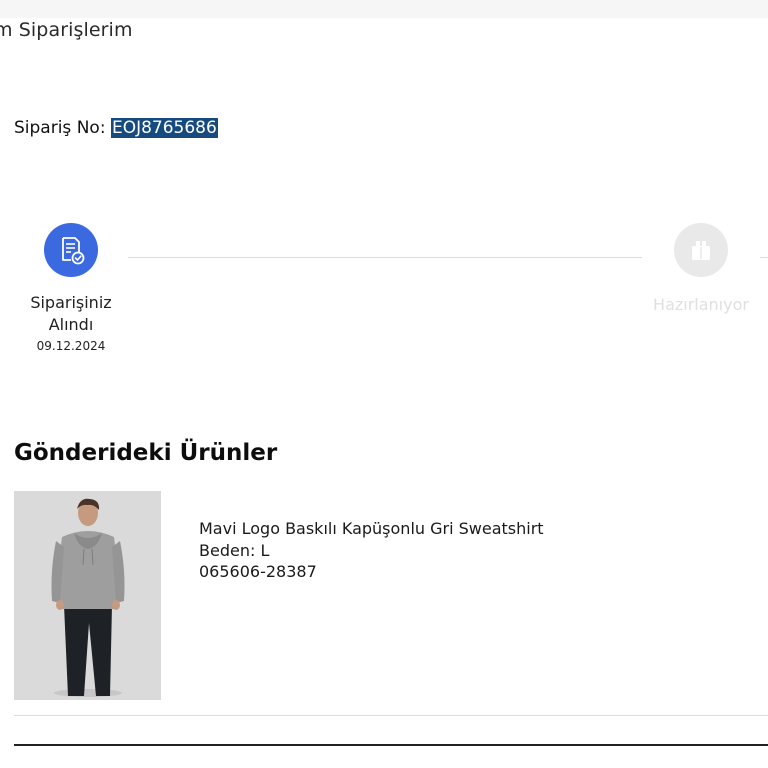 Image resolution: width=768 pixels, height=768 pixels. What do you see at coordinates (234, 550) in the screenshot?
I see `product-size: Beden: L` at bounding box center [234, 550].